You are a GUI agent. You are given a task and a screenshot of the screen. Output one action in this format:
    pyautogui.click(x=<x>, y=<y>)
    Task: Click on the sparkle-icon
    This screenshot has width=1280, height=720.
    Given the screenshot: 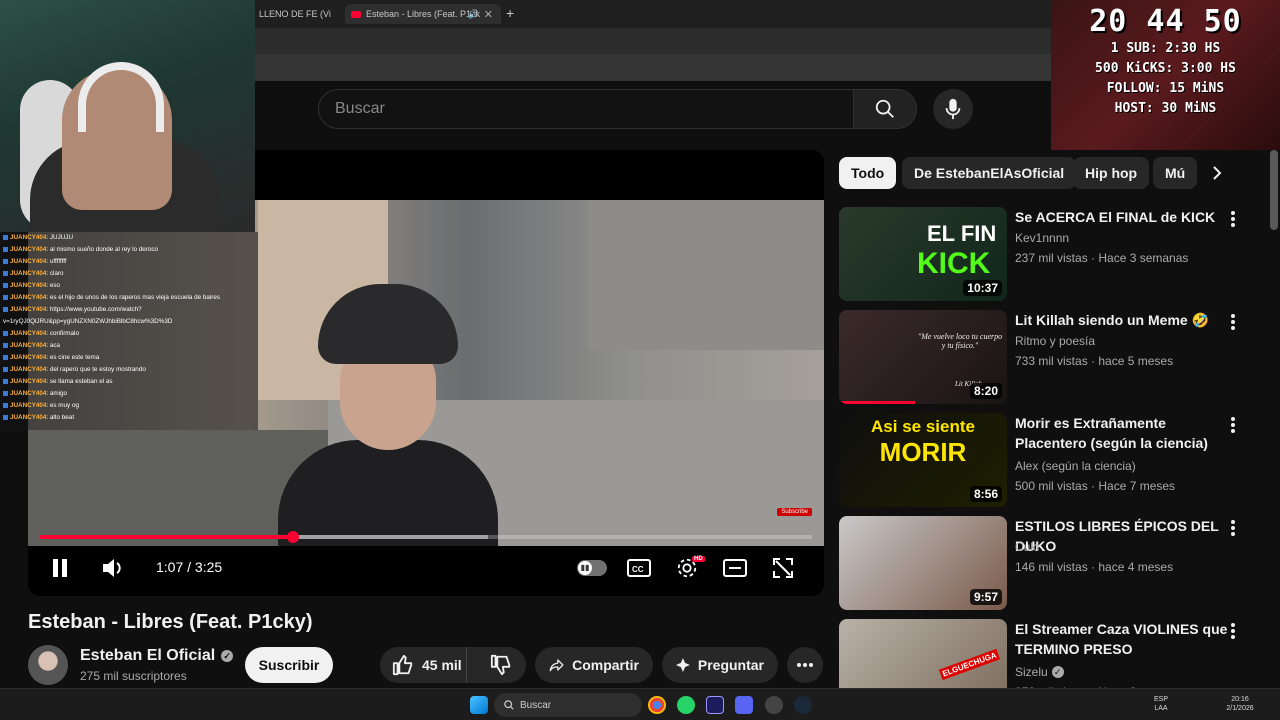 What is the action you would take?
    pyautogui.click(x=683, y=665)
    